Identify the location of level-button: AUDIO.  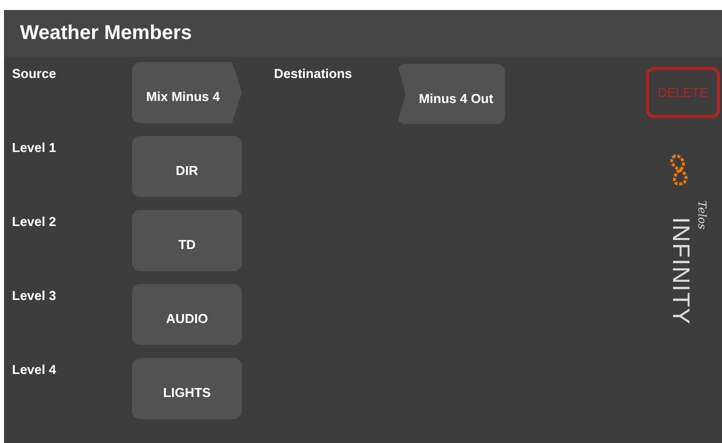
(187, 314).